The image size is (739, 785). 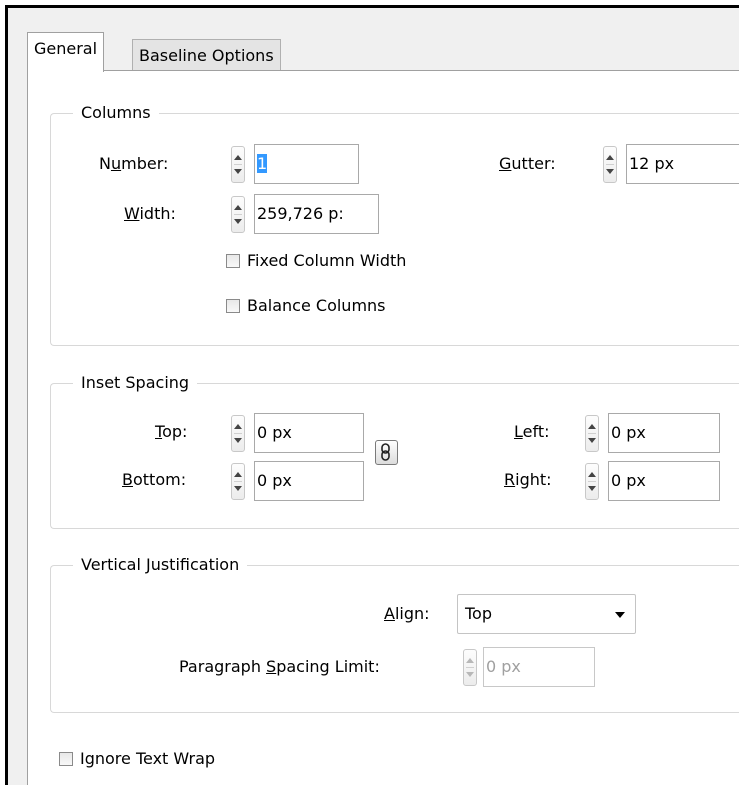 I want to click on vertical-justification-group-title: Vertical Justification, so click(x=160, y=565).